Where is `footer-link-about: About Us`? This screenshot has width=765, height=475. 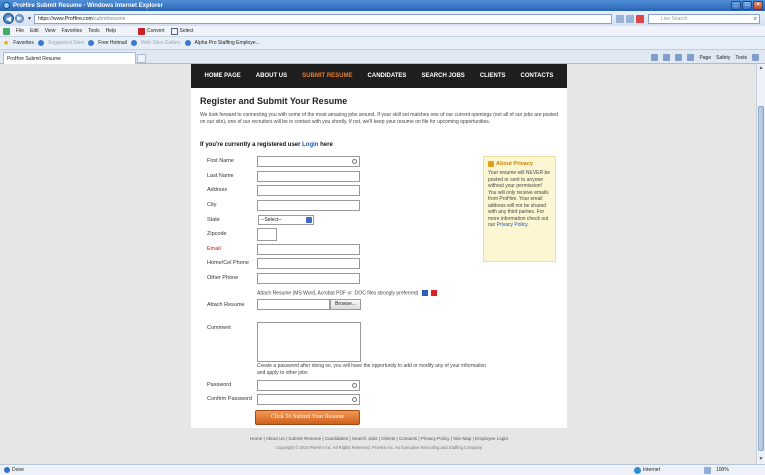
footer-link-about: About Us is located at coordinates (275, 438).